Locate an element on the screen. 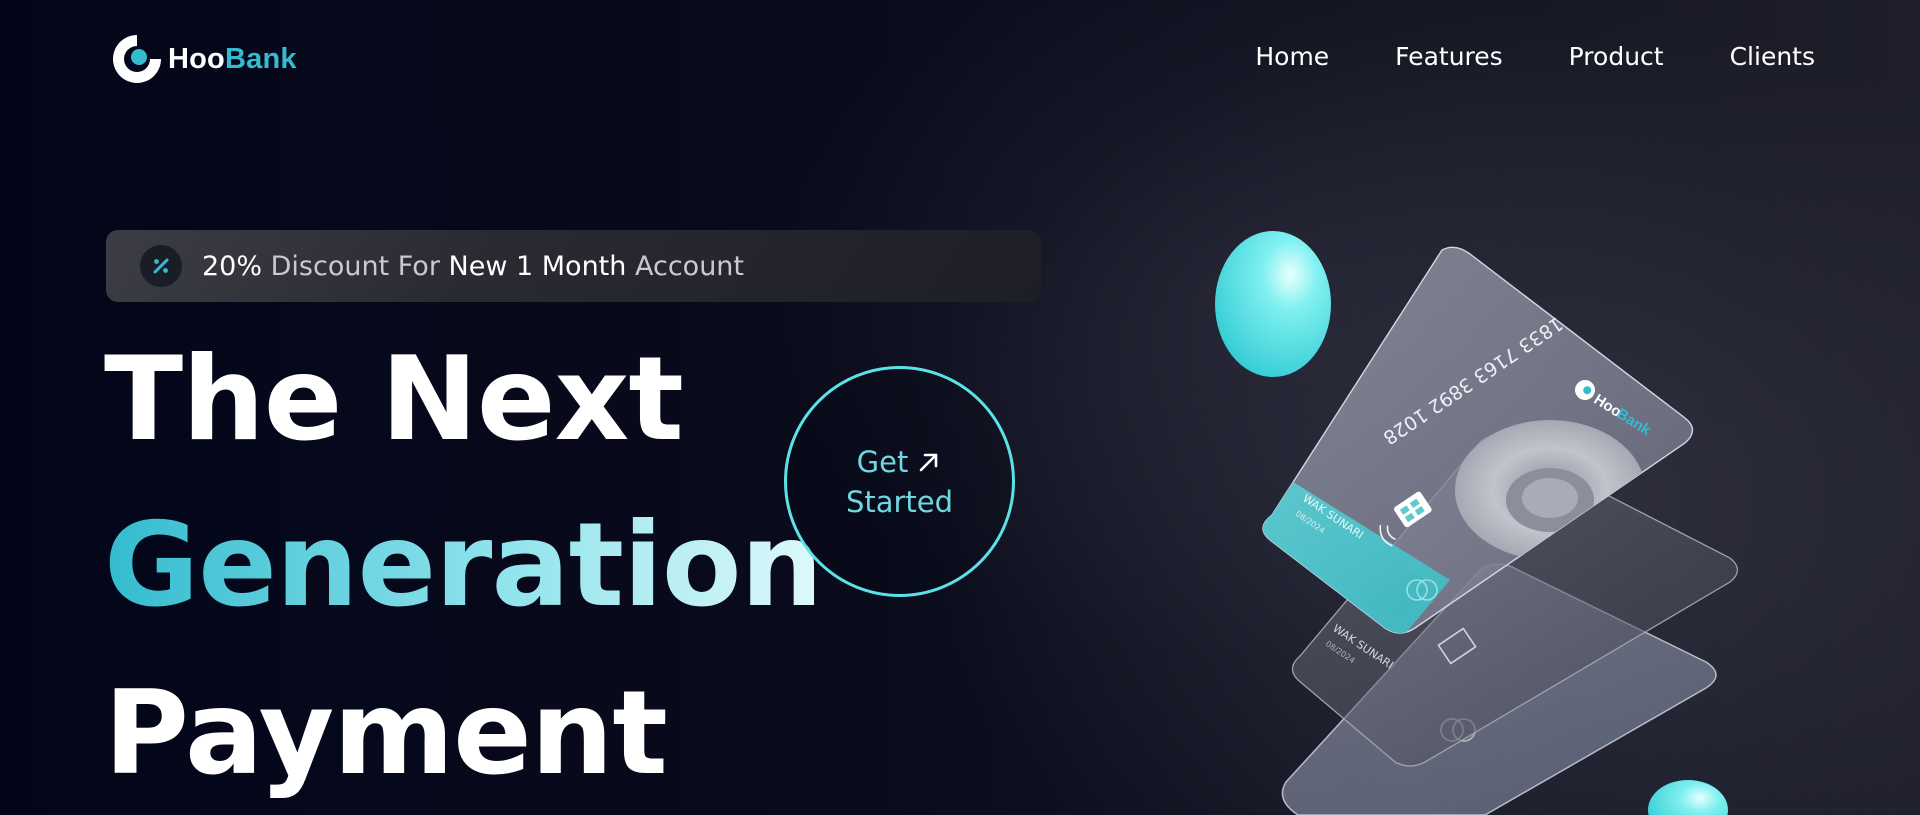 The height and width of the screenshot is (815, 1920). nav-links: Home Features Product Clients is located at coordinates (1502, 56).